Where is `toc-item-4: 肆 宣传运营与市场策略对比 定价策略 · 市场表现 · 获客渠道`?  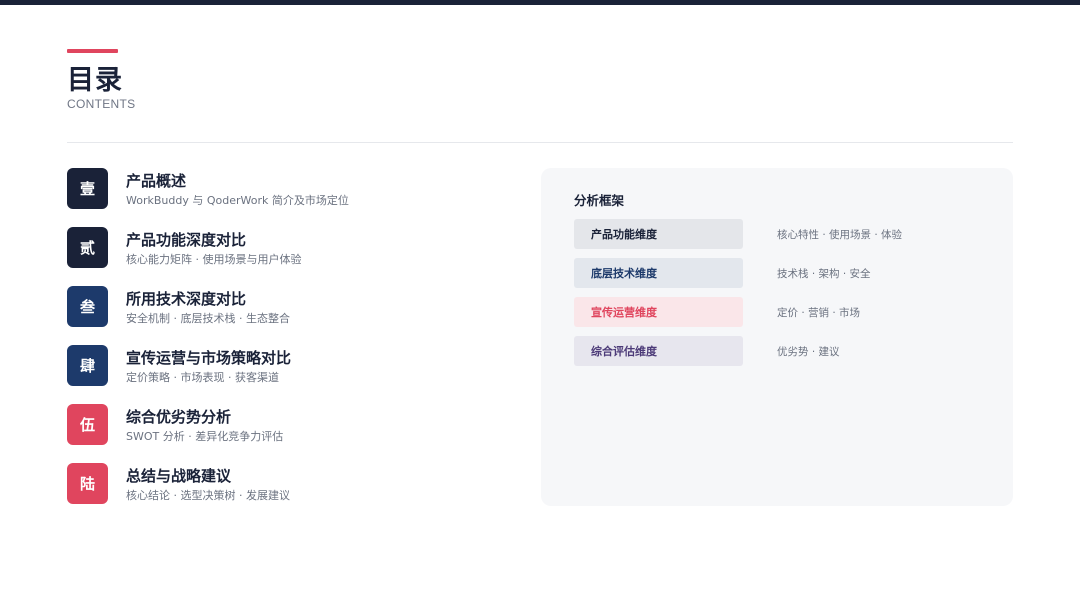 toc-item-4: 肆 宣传运营与市场策略对比 定价策略 · 市场表现 · 获客渠道 is located at coordinates (277, 366).